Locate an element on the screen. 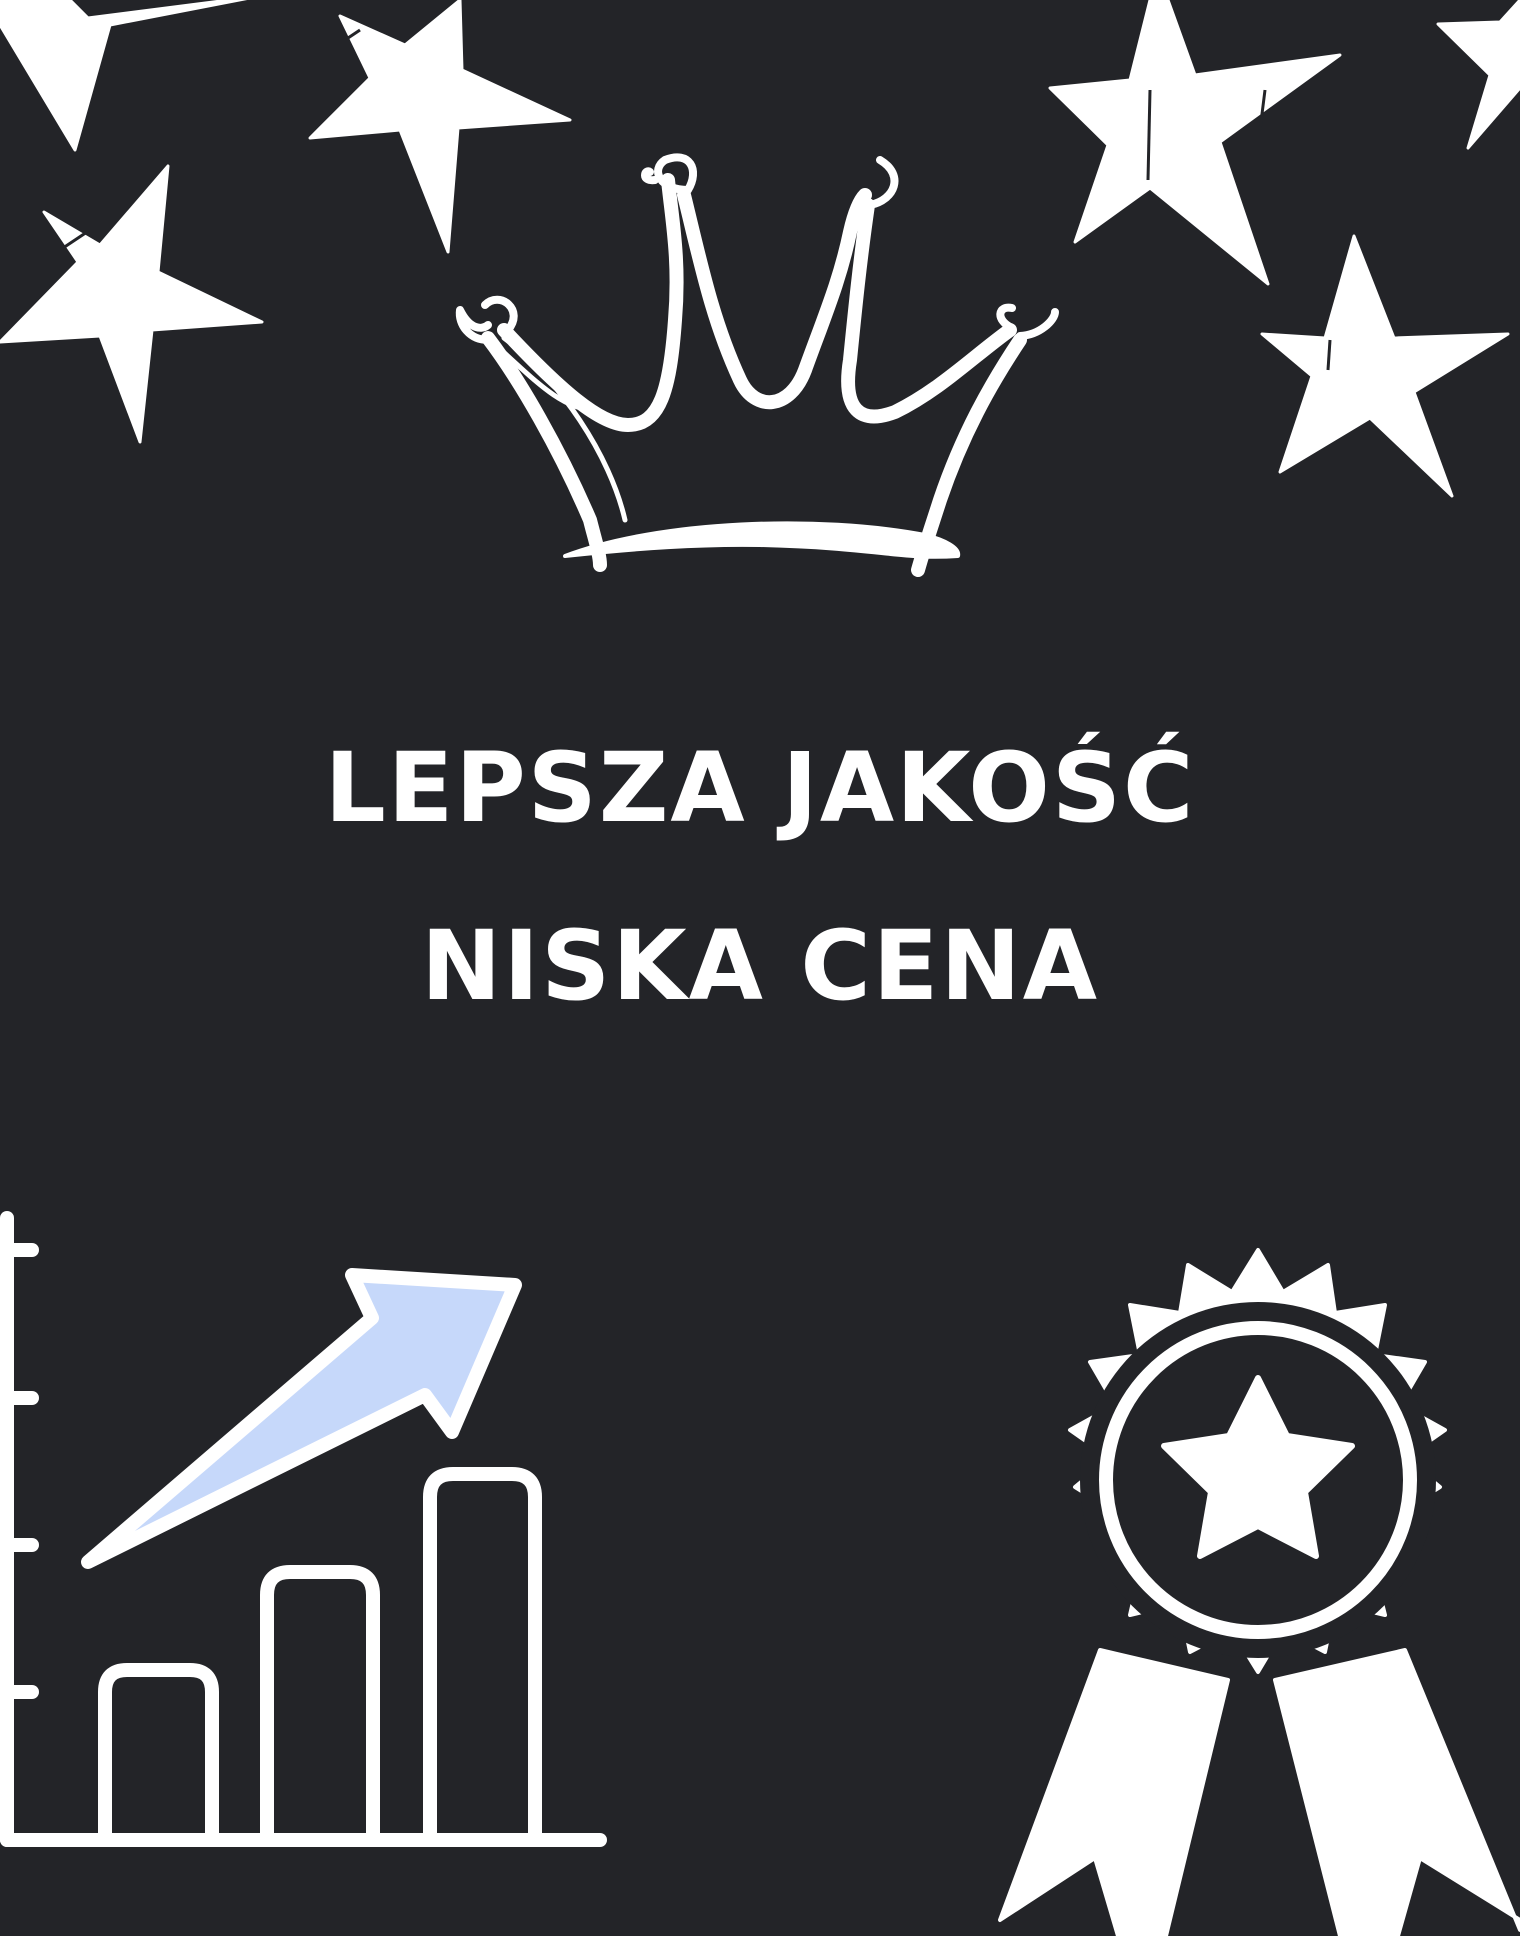  crown-icon is located at coordinates (757, 365).